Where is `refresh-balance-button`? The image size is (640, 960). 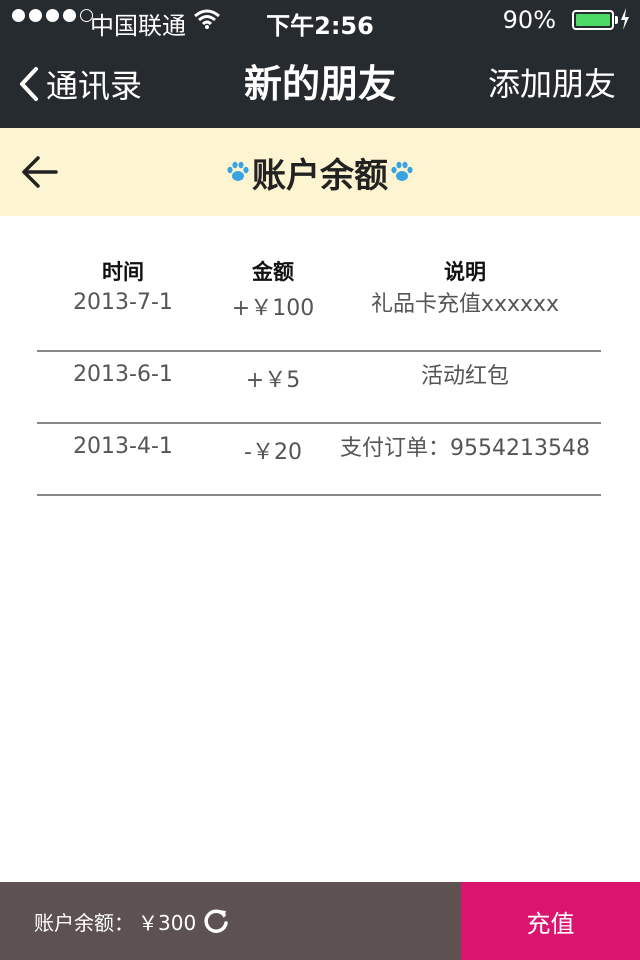 refresh-balance-button is located at coordinates (216, 921).